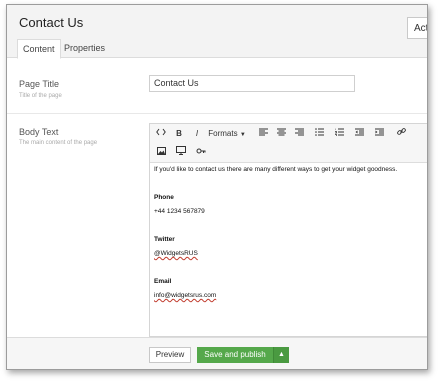 This screenshot has height=382, width=438. What do you see at coordinates (181, 153) in the screenshot?
I see `media-icon` at bounding box center [181, 153].